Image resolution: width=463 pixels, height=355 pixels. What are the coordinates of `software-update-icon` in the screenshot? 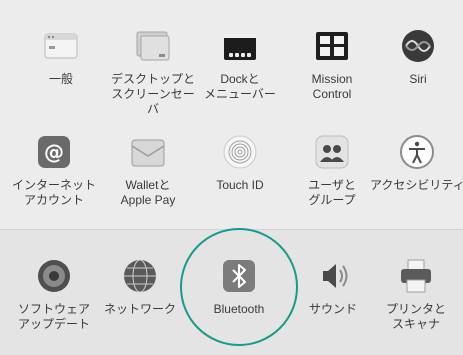 It's located at (54, 276).